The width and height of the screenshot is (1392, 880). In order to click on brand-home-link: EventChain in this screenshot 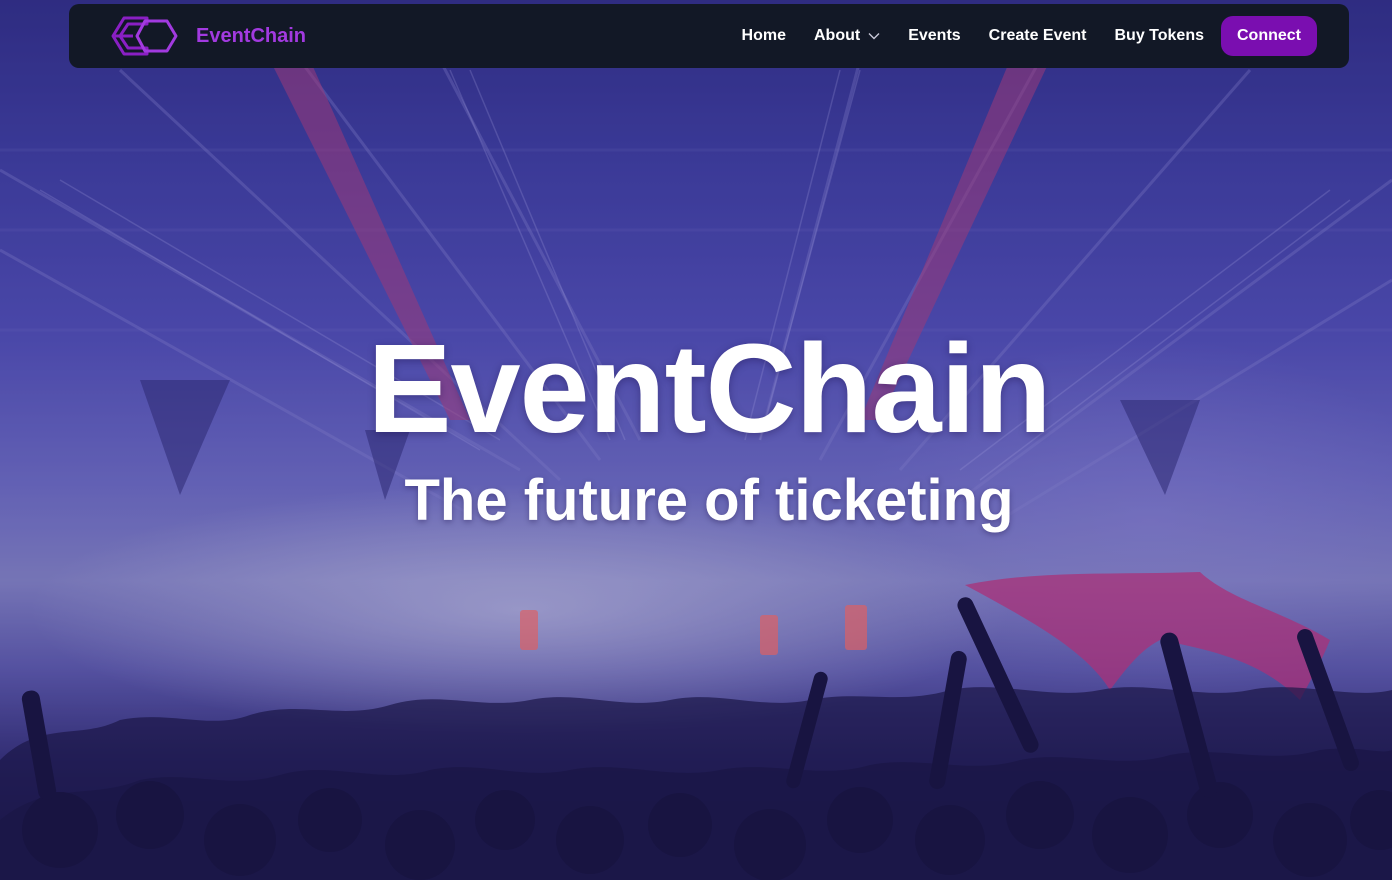, I will do `click(208, 36)`.